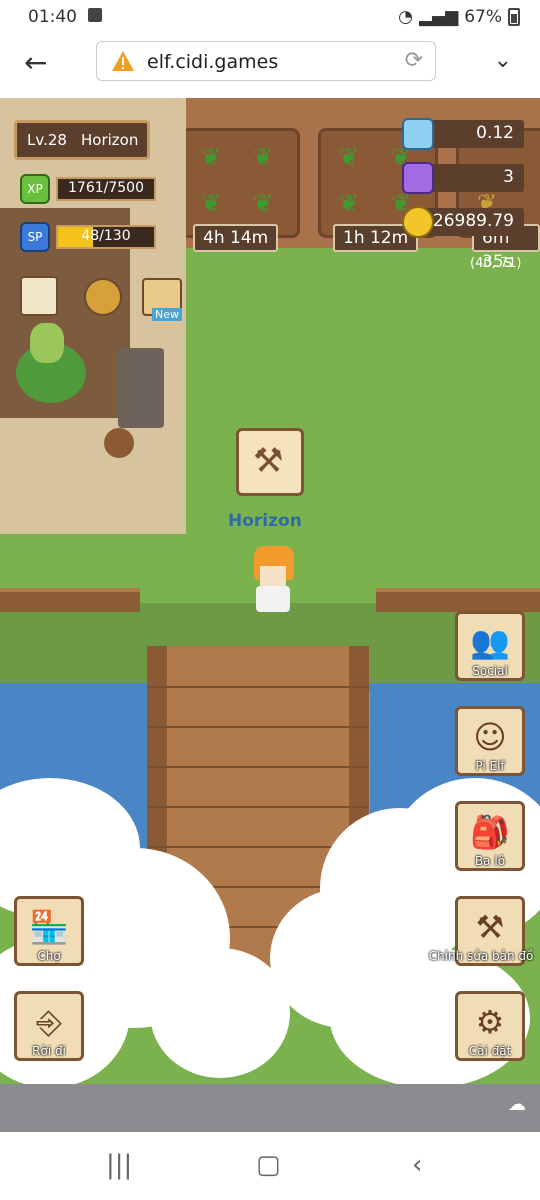 The width and height of the screenshot is (540, 1200). What do you see at coordinates (438, 17) in the screenshot?
I see `signal-icon: ▂▄▆` at bounding box center [438, 17].